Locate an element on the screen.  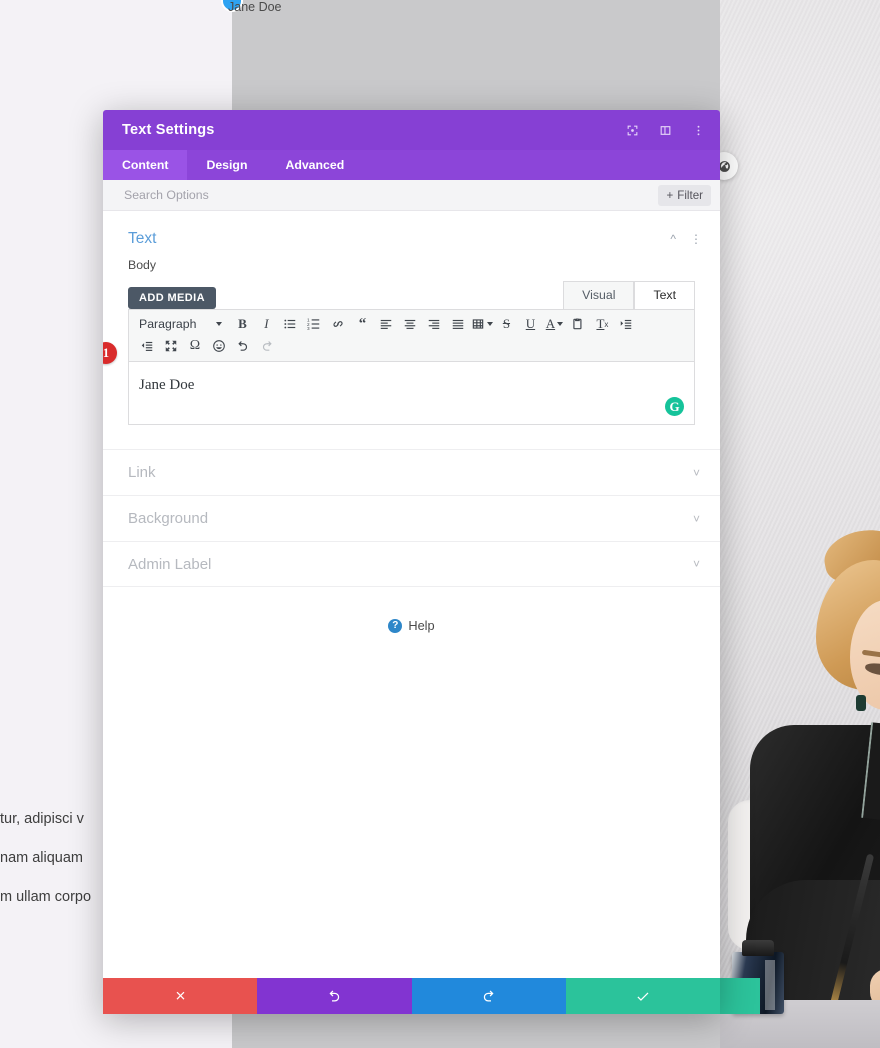
focus-icon is located at coordinates (632, 130).